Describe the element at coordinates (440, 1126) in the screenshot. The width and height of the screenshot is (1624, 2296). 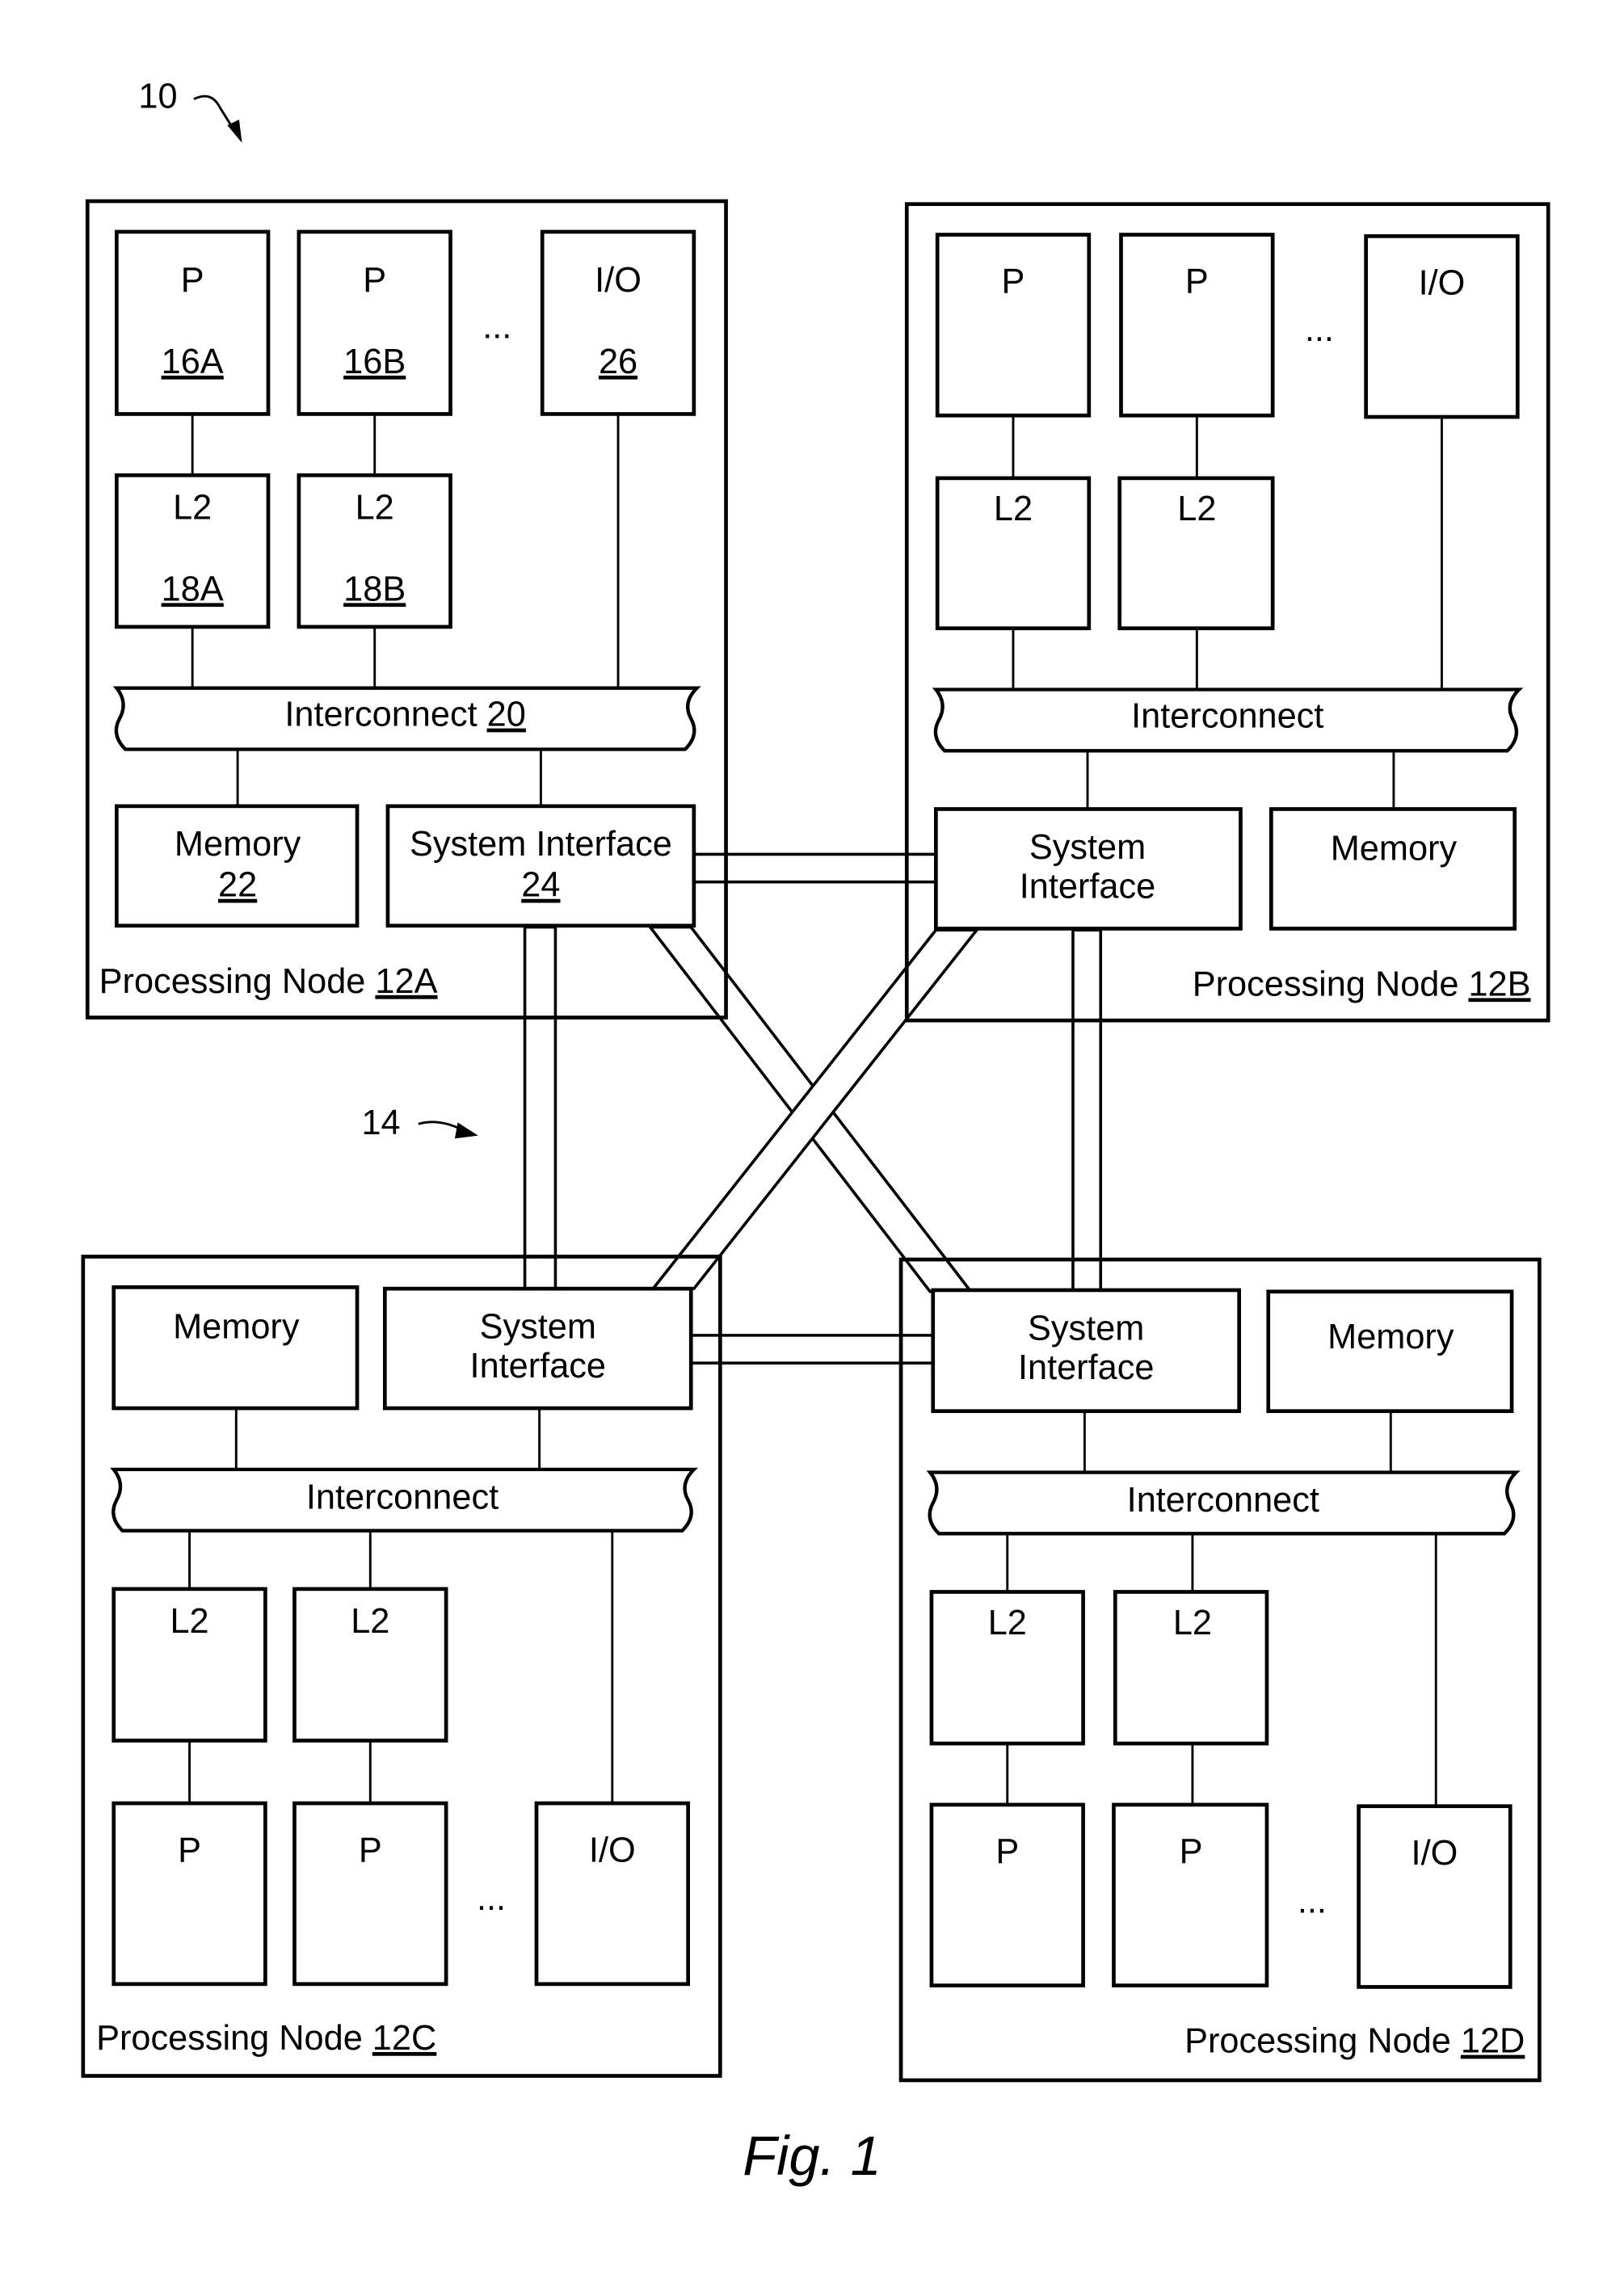
I see `network-ref-arrow-icon` at that location.